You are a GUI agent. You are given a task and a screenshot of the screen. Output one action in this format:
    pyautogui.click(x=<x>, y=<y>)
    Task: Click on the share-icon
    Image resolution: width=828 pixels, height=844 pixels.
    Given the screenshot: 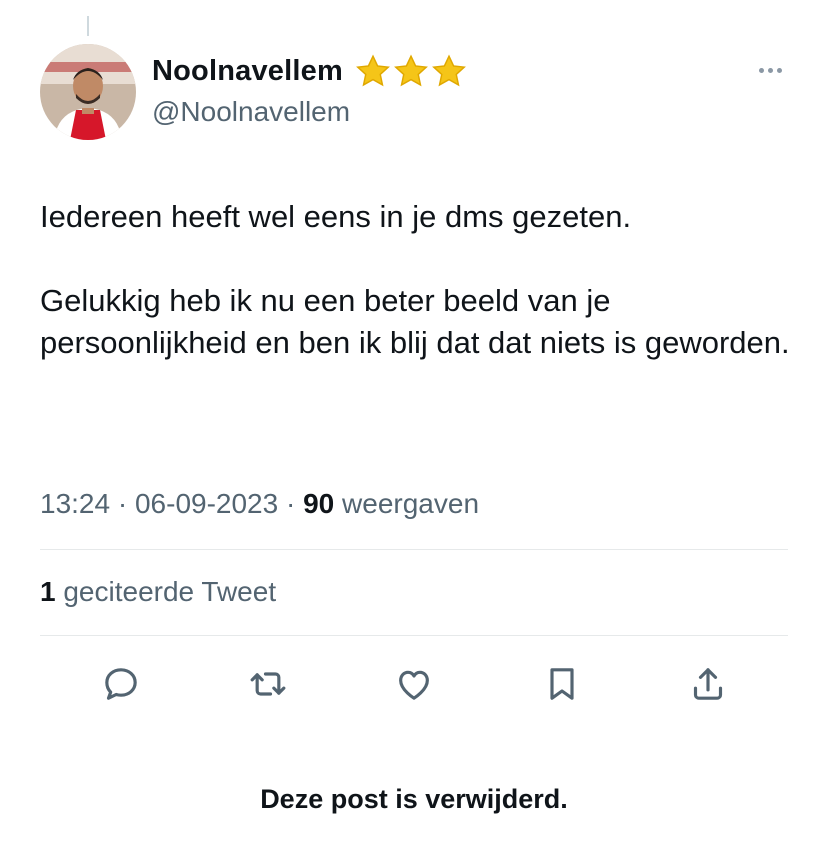 What is the action you would take?
    pyautogui.click(x=708, y=684)
    